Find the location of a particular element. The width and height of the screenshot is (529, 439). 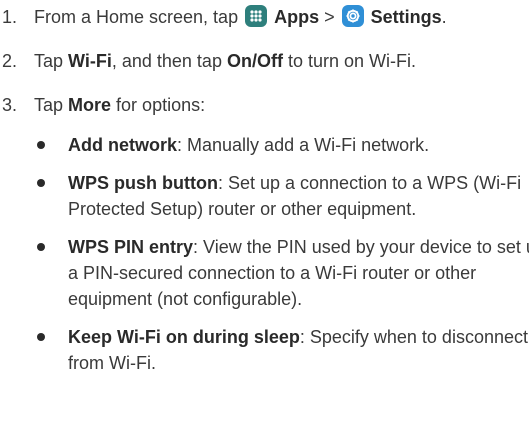

wifi-label: Wi-Fi is located at coordinates (90, 61).